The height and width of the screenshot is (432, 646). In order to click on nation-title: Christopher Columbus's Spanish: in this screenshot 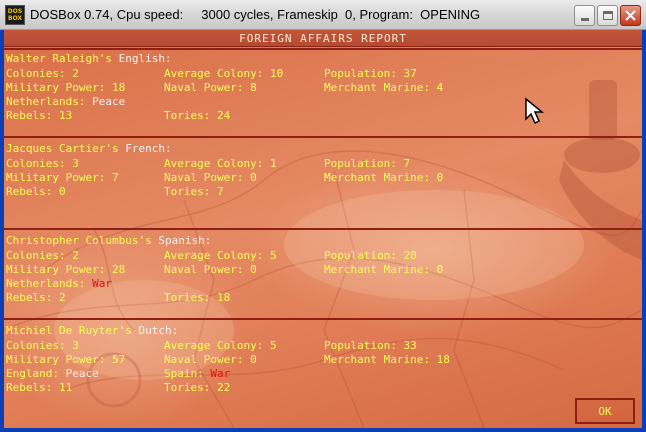, I will do `click(108, 240)`.